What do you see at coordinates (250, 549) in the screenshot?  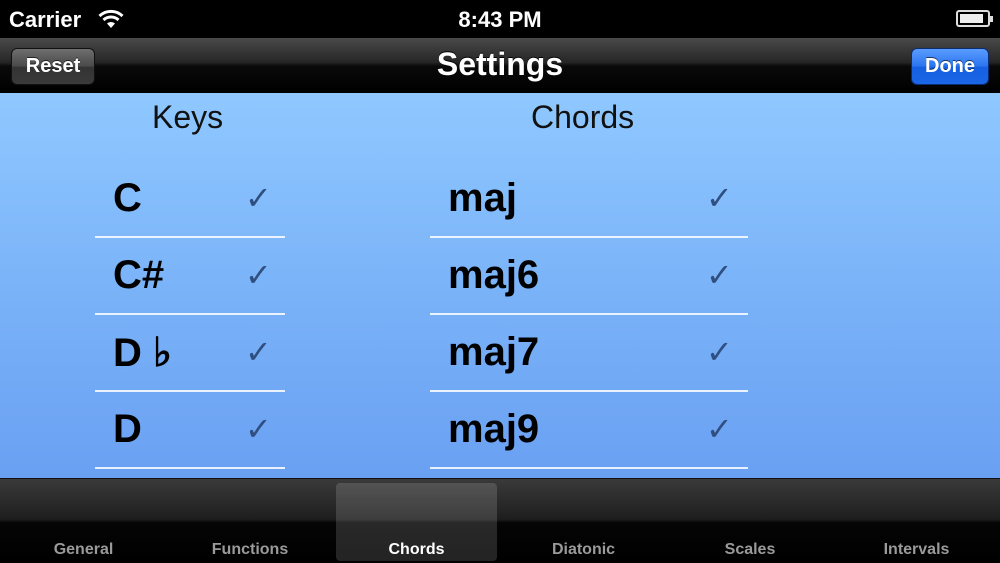 I see `tab-label: Functions` at bounding box center [250, 549].